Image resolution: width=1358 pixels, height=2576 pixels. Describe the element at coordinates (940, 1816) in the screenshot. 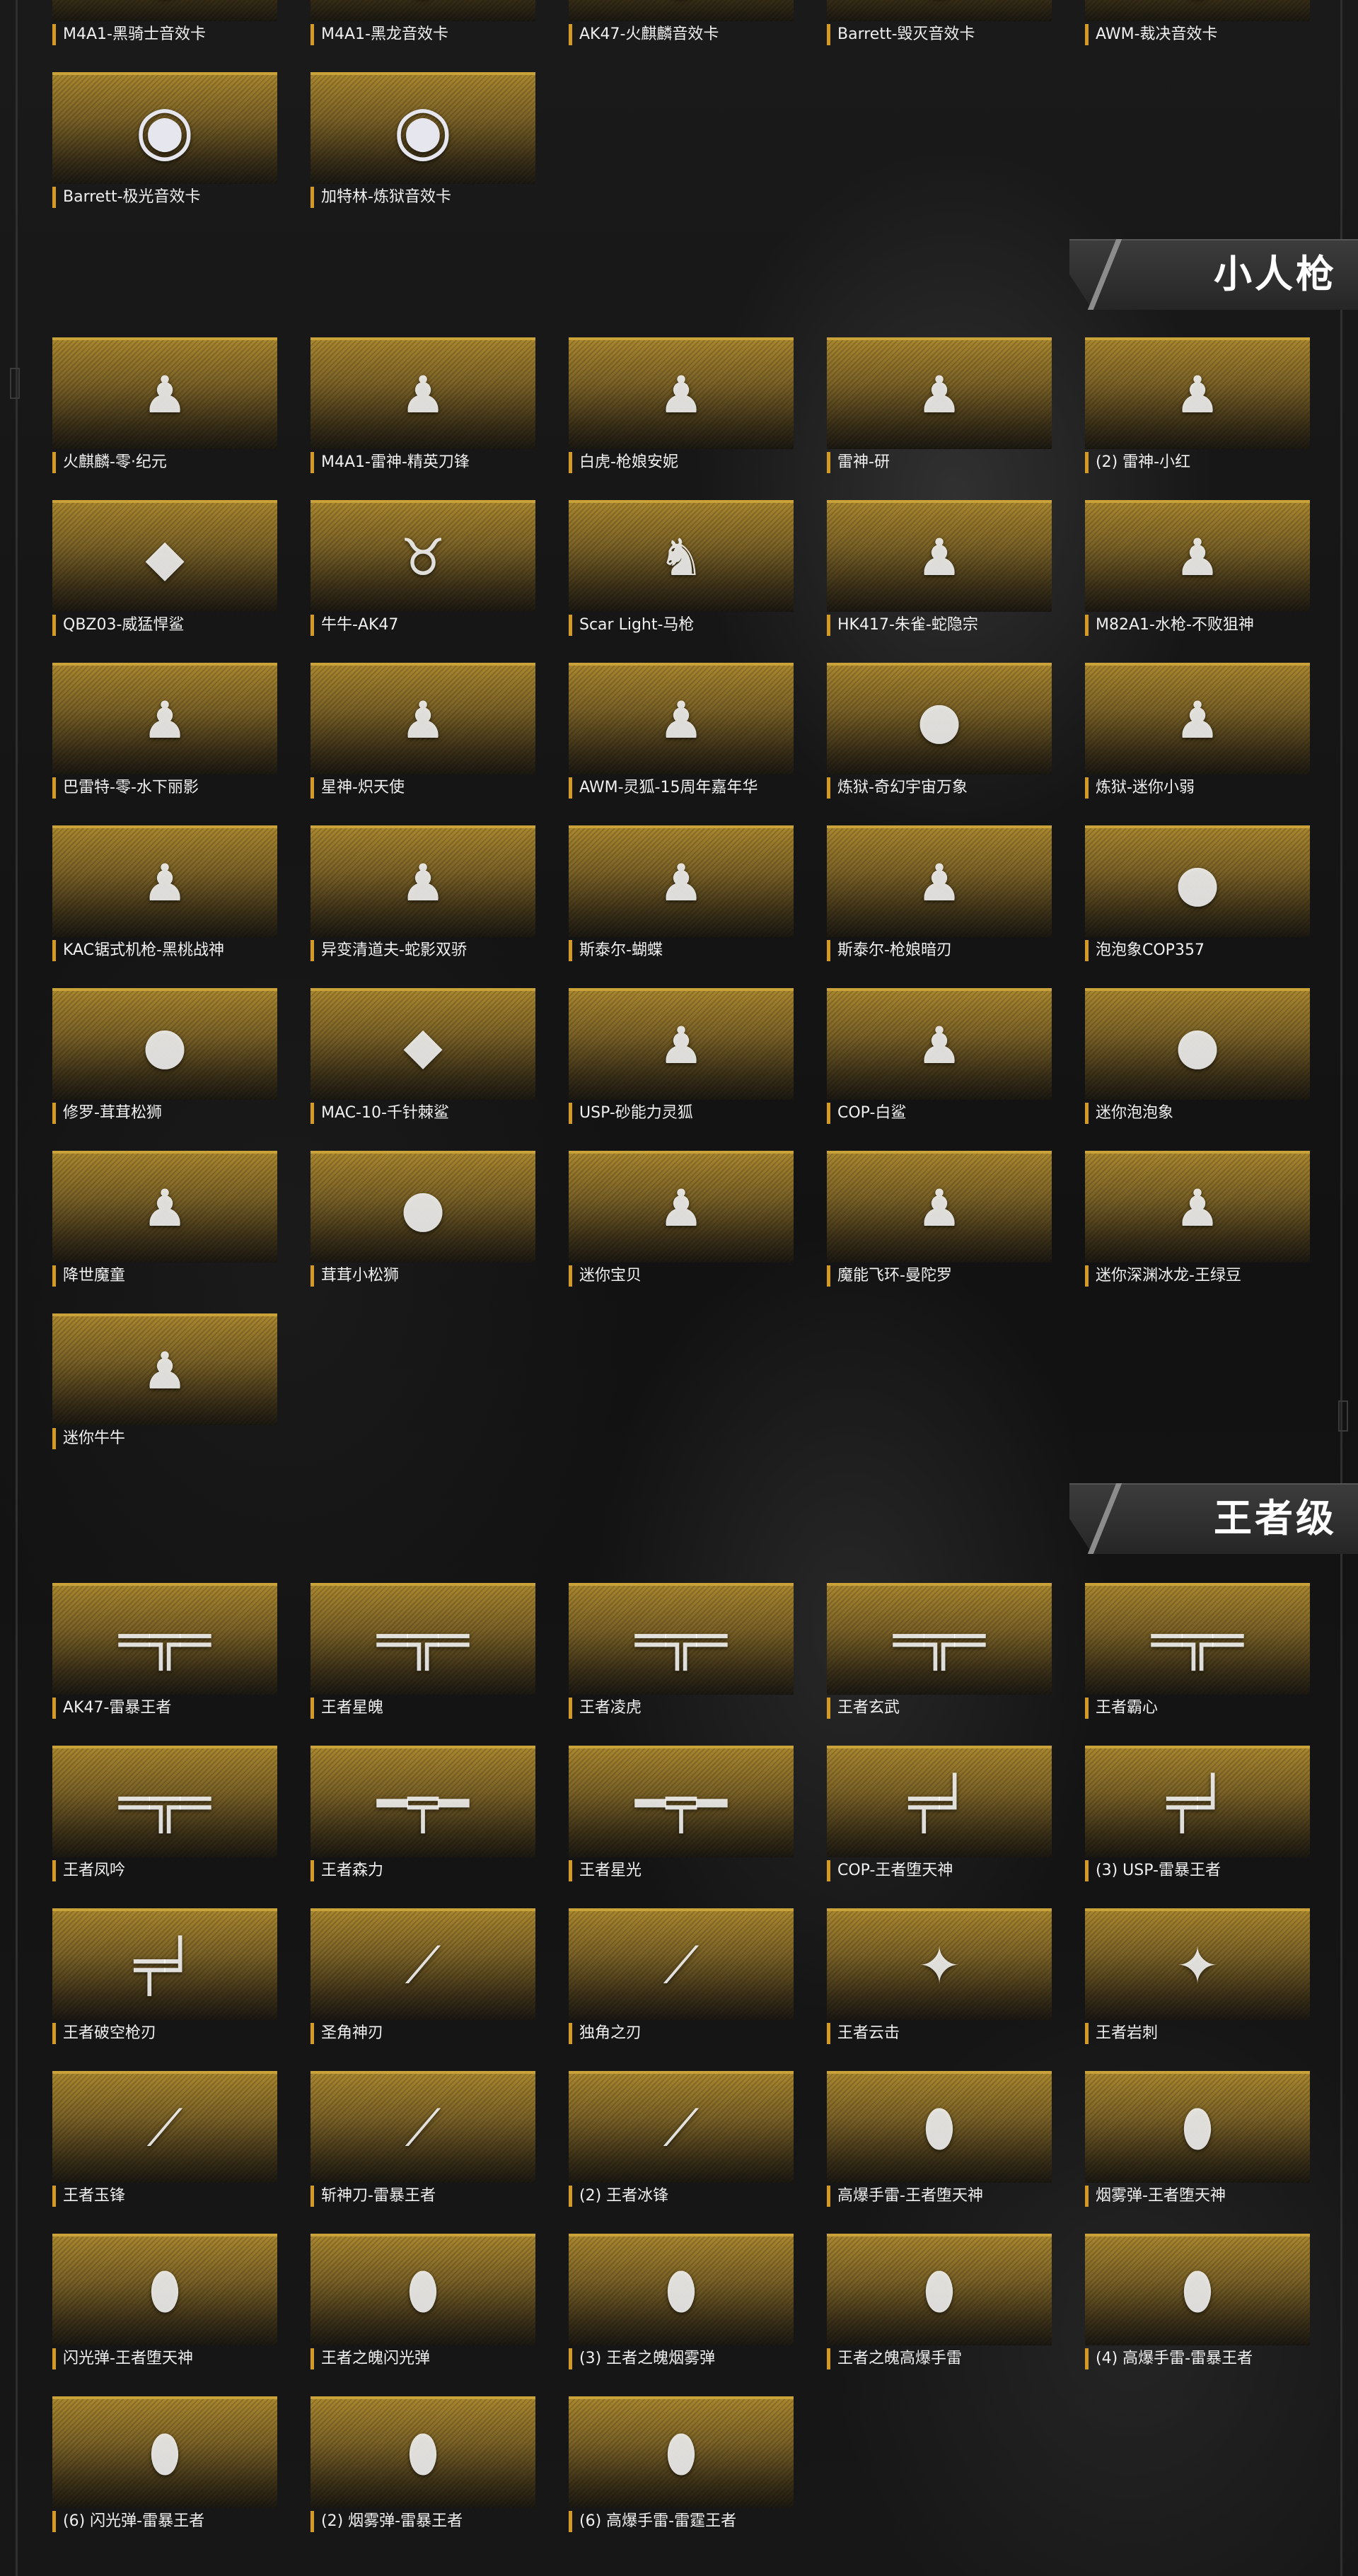

I see `item-card: ╤╛ COP-王者堕天神` at that location.